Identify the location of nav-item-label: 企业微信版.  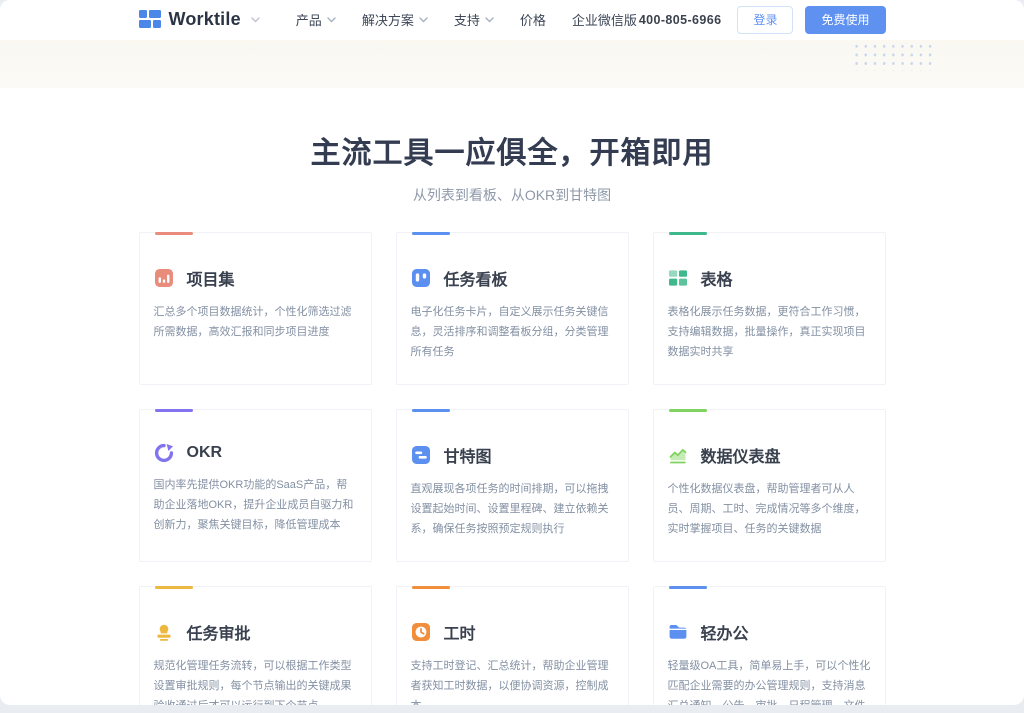
(604, 21).